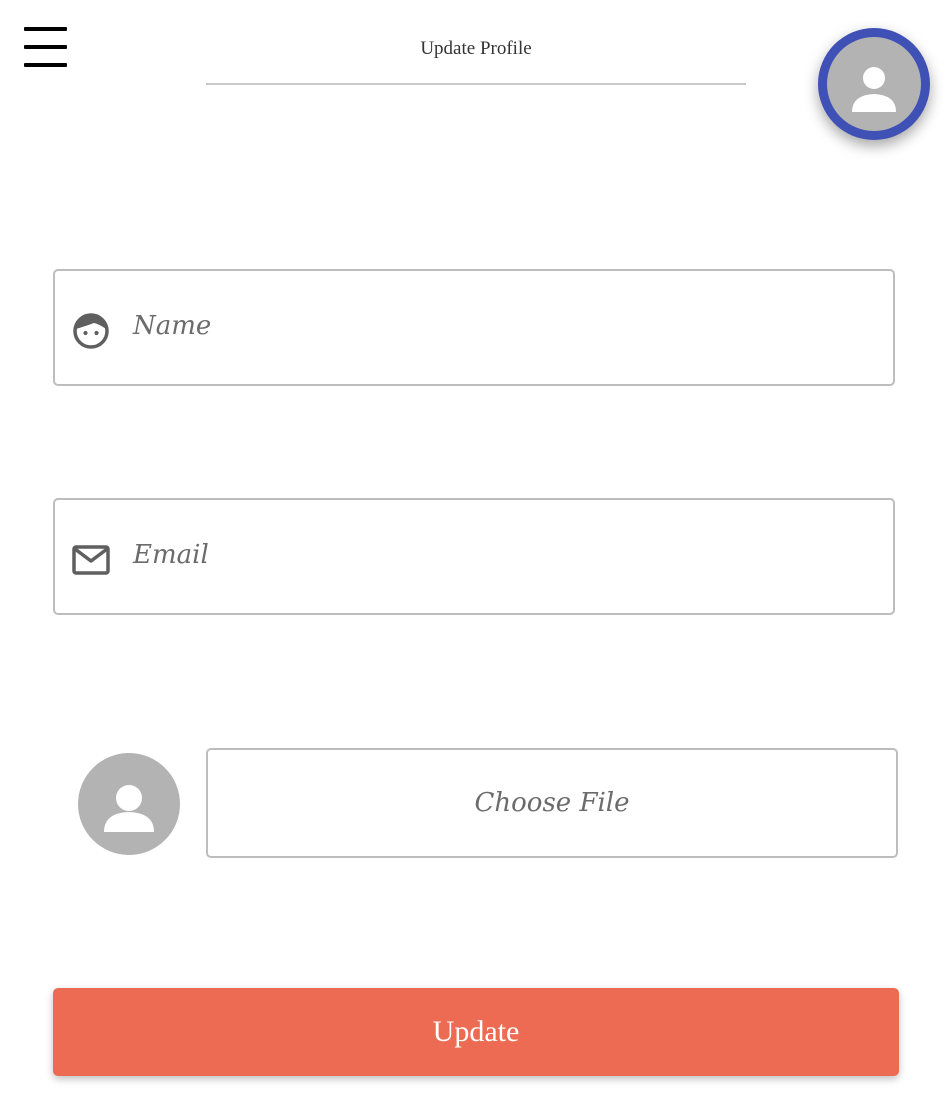 The image size is (952, 1094). I want to click on choose-file-label: Choose File, so click(552, 803).